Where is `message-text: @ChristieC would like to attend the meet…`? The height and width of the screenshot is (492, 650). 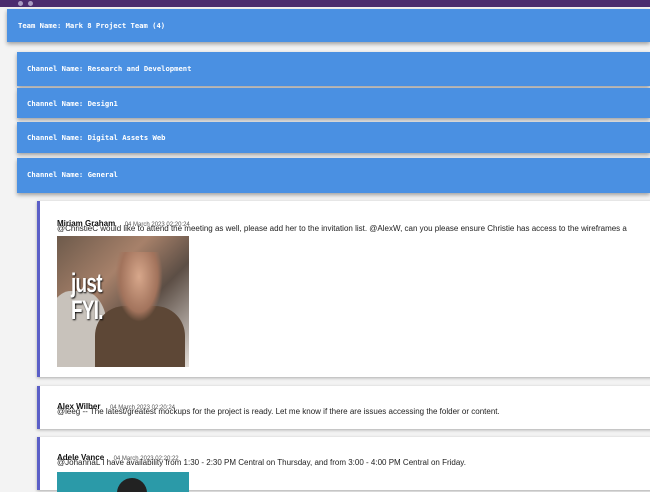
message-text: @ChristieC would like to attend the meet… is located at coordinates (342, 228).